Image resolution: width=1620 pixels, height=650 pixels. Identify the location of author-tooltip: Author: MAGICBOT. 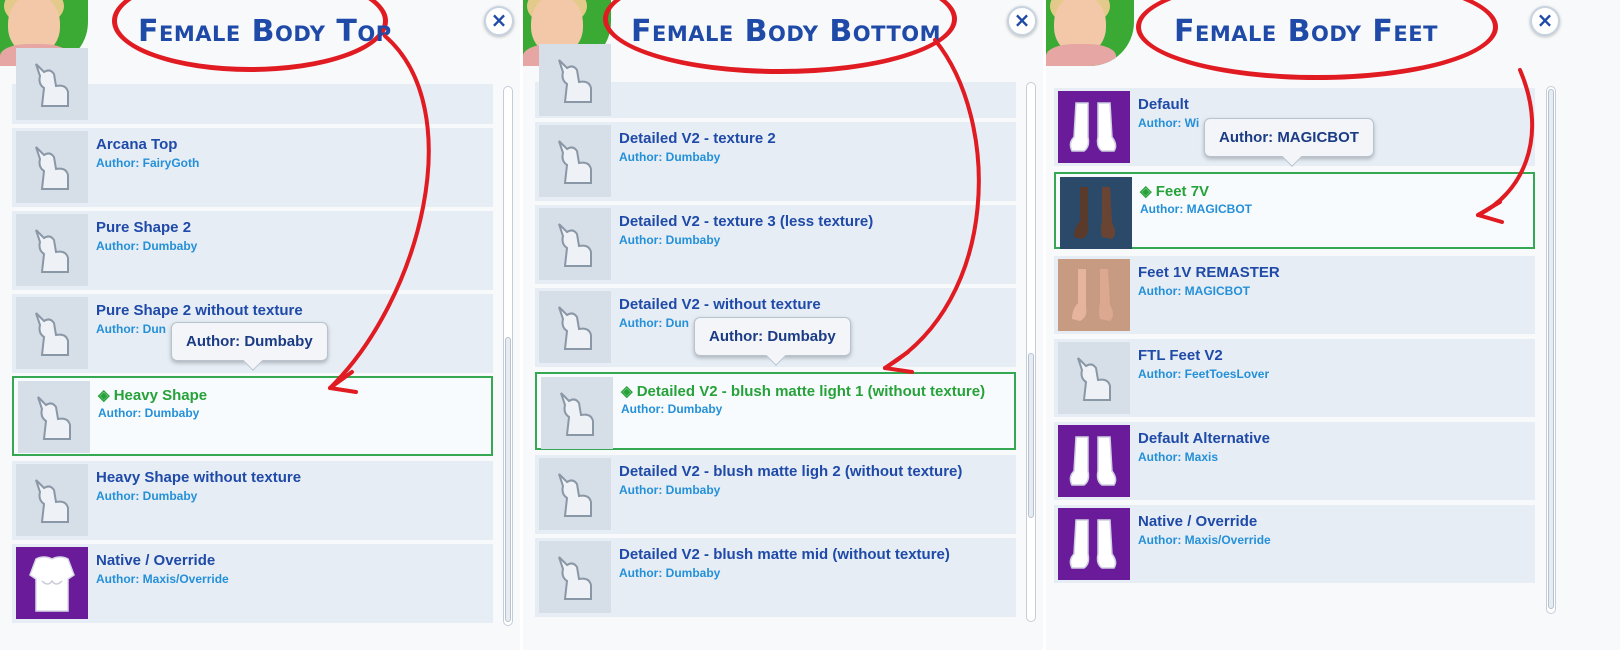
(1289, 142).